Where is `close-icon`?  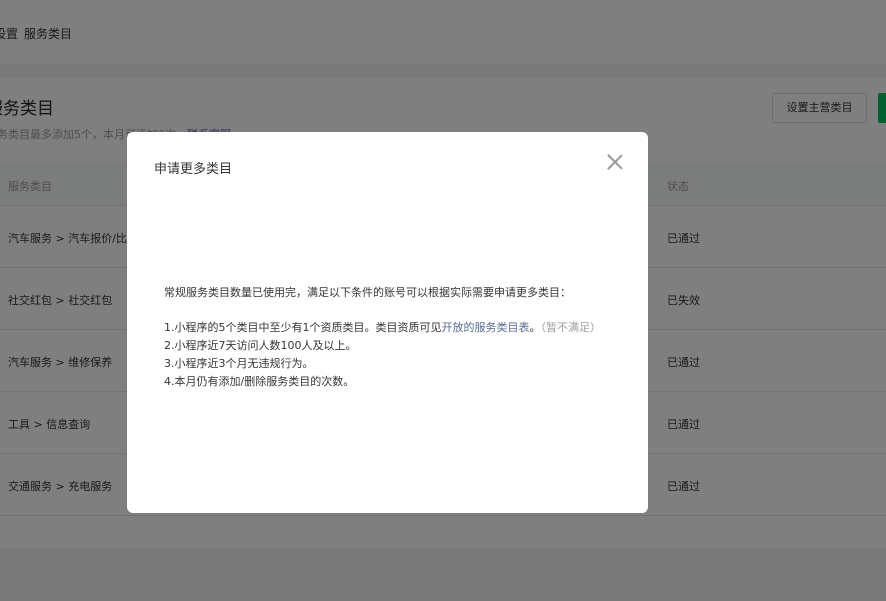
close-icon is located at coordinates (615, 162).